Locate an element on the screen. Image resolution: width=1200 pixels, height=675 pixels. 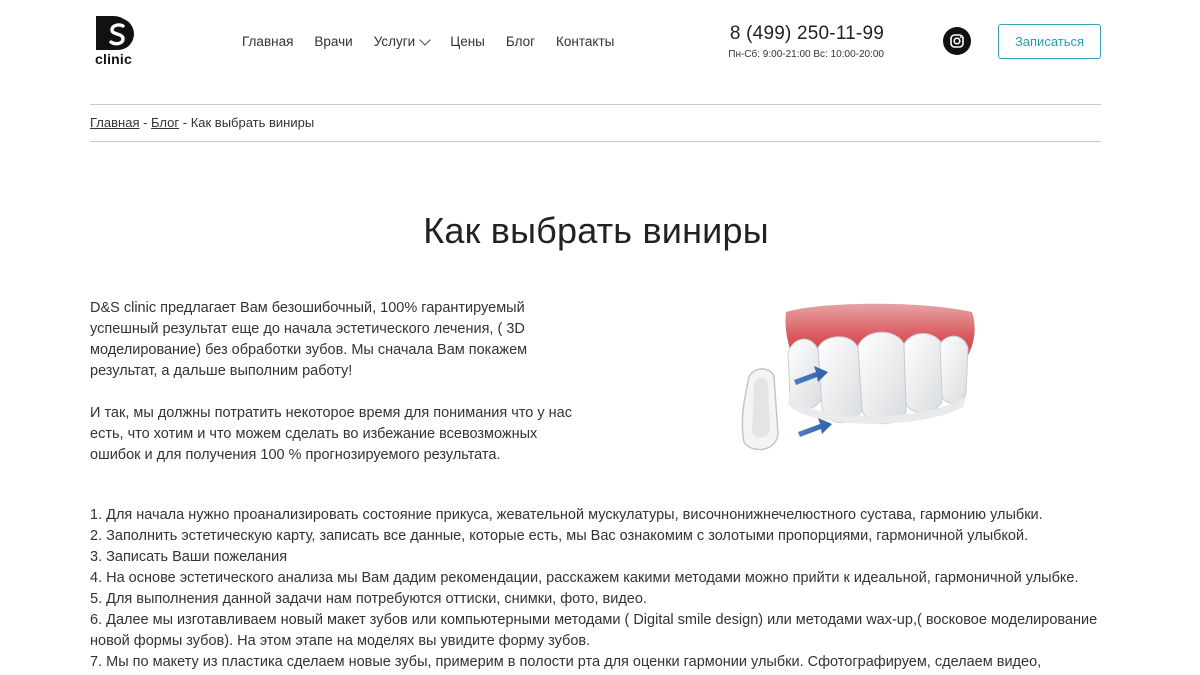
nav-item-label: Врачи is located at coordinates (333, 41).